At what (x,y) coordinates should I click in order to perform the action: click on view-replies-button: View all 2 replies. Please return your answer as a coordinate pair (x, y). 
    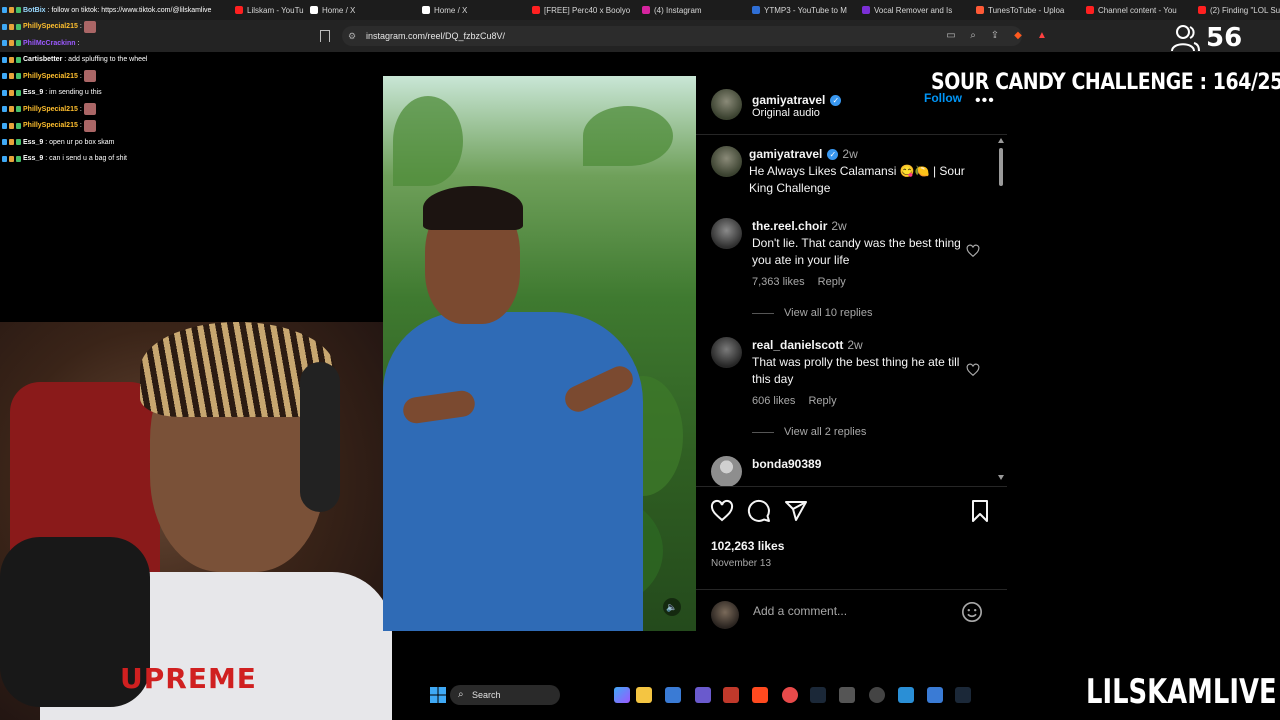
    Looking at the image, I should click on (809, 432).